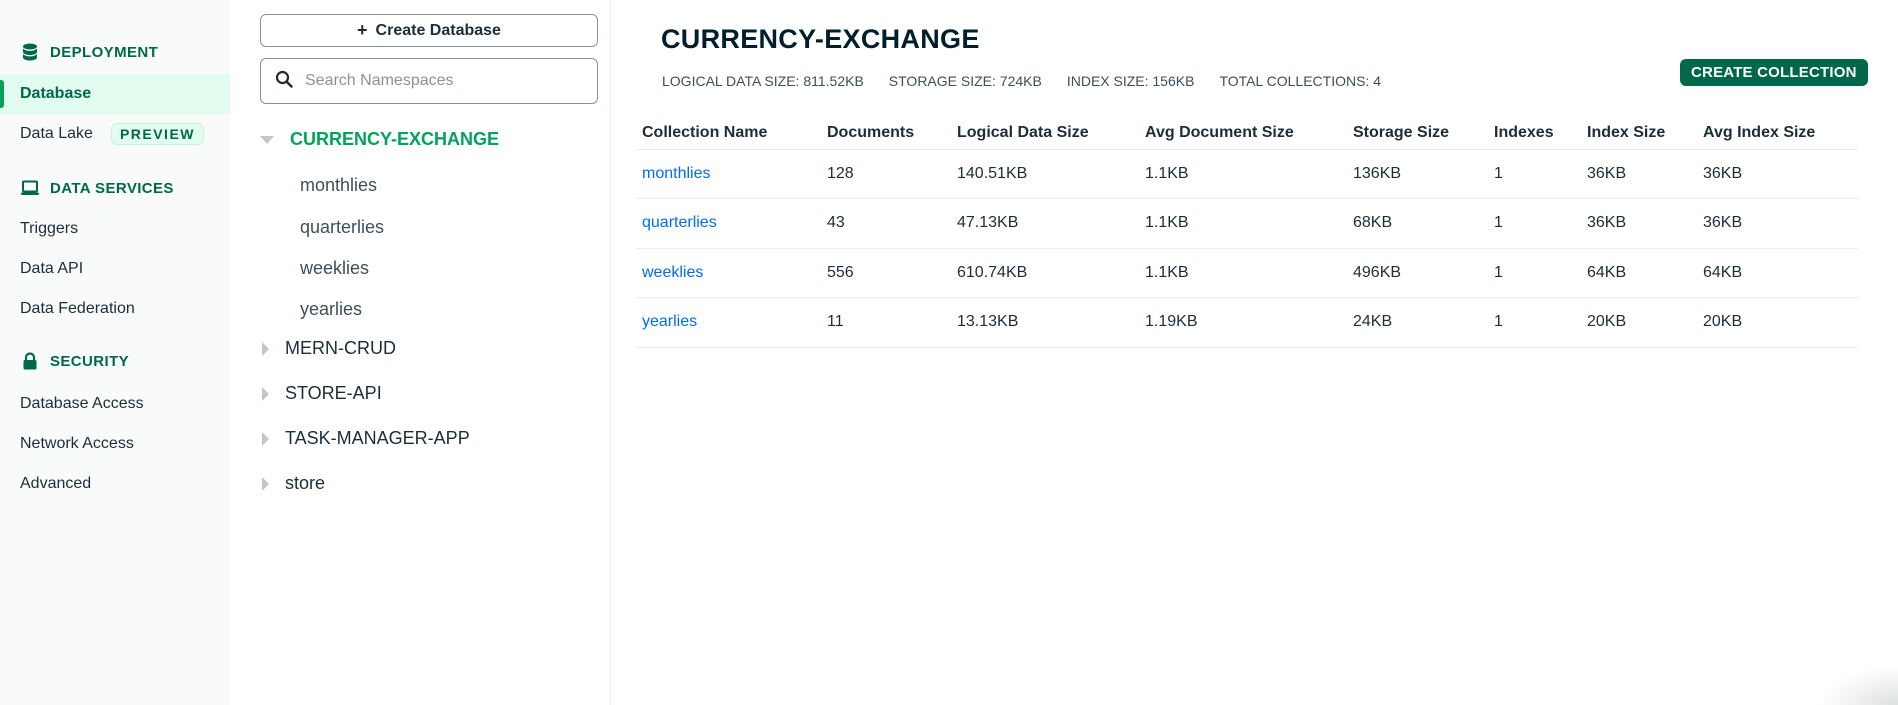  I want to click on nav-item-data-federation: Data Federation, so click(115, 309).